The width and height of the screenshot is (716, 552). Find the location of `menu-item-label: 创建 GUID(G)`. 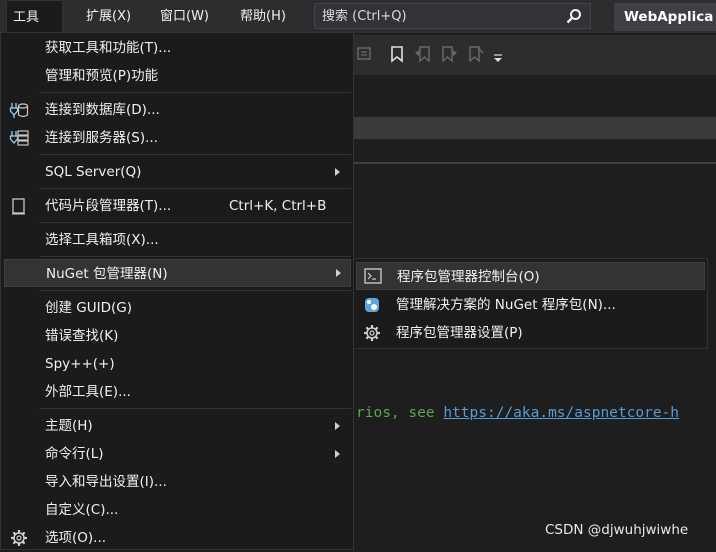

menu-item-label: 创建 GUID(G) is located at coordinates (89, 308).